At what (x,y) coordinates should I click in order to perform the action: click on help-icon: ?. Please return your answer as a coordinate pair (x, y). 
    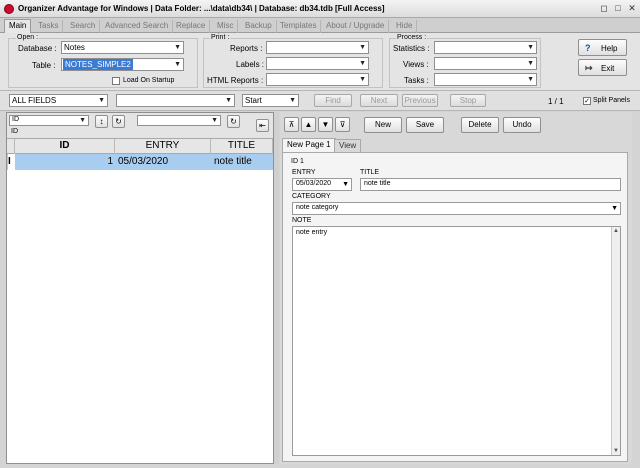
    Looking at the image, I should click on (588, 48).